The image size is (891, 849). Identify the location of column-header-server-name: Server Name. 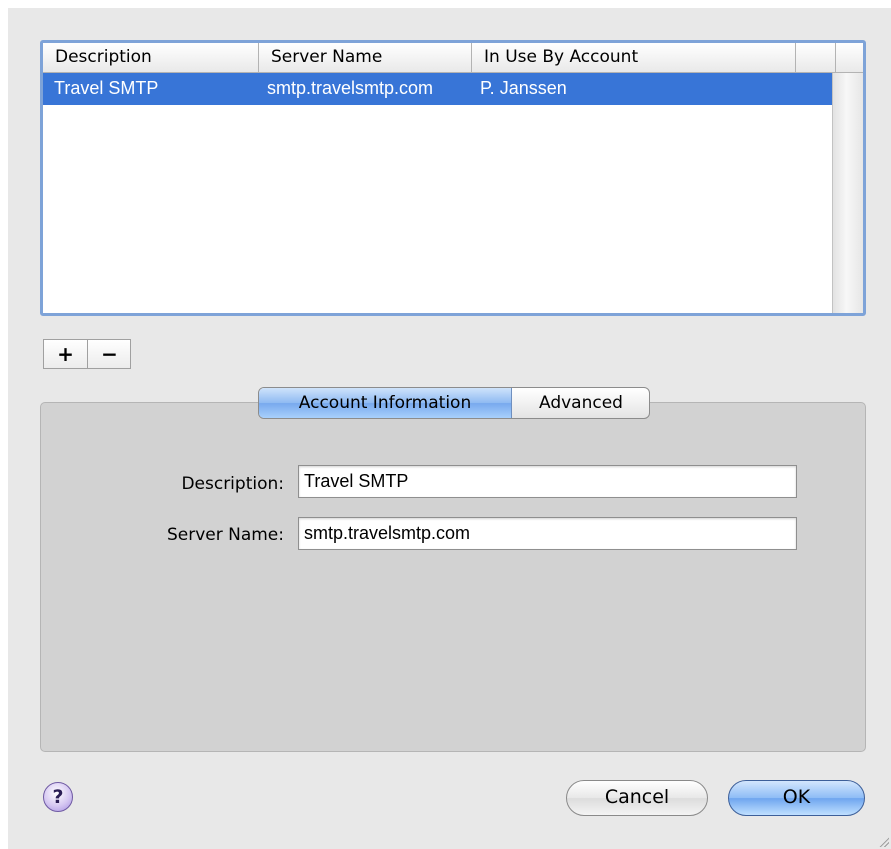
(365, 57).